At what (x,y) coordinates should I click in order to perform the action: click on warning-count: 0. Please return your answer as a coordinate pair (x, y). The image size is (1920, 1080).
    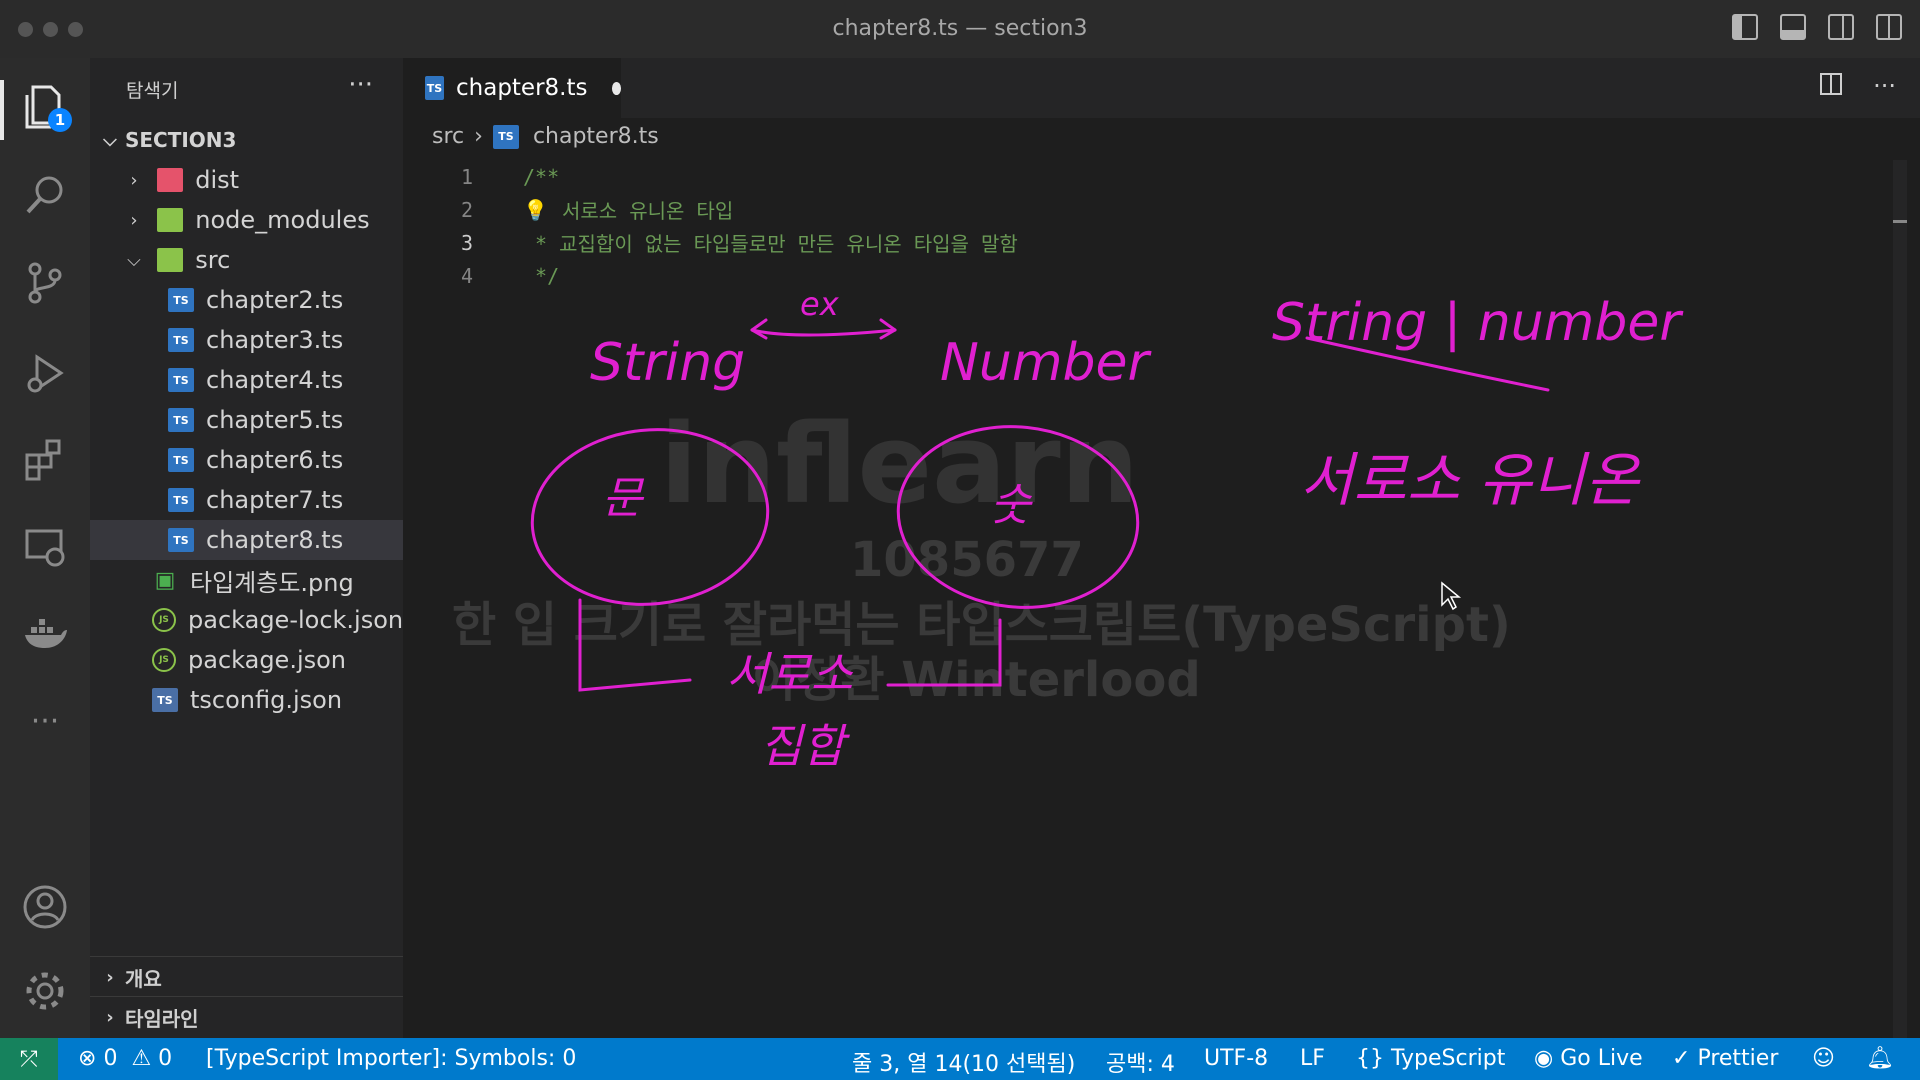
    Looking at the image, I should click on (165, 1058).